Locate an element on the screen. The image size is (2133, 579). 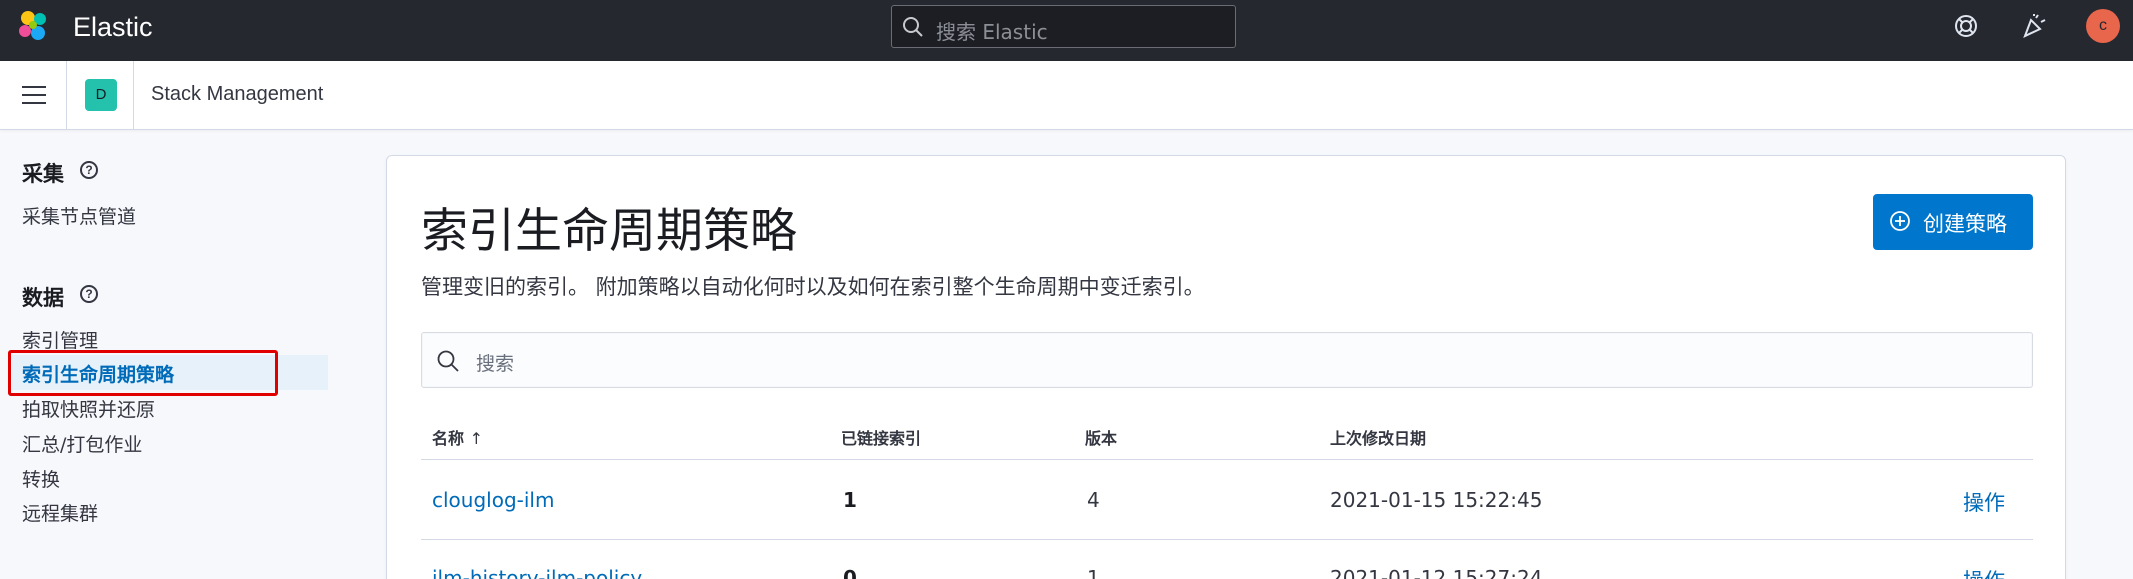
elastic-logo-icon is located at coordinates (34, 26).